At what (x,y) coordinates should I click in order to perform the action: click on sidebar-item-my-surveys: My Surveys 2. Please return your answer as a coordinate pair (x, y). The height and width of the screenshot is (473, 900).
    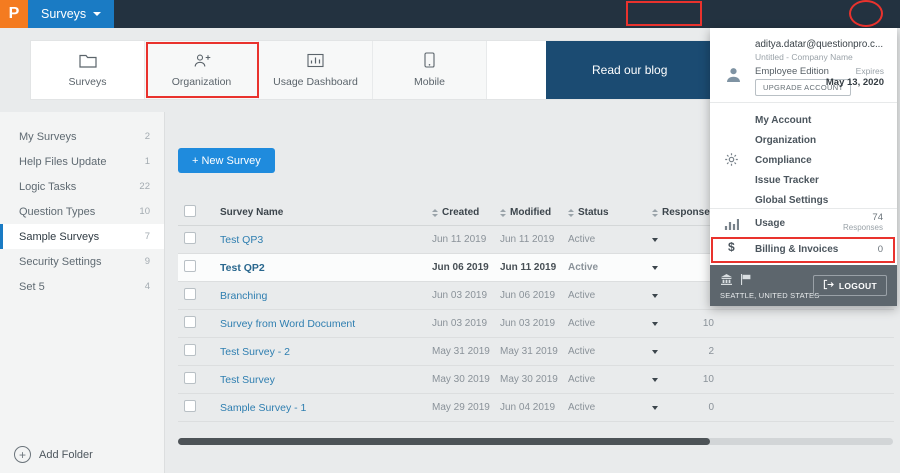
    Looking at the image, I should click on (82, 136).